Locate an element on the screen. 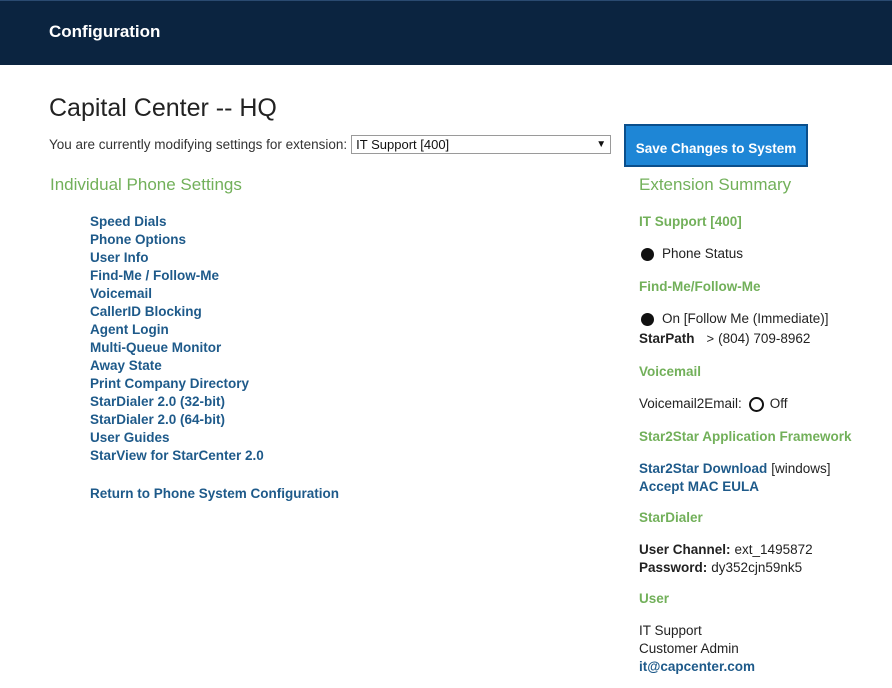  extension-select-value: IT Support [400] is located at coordinates (403, 144).